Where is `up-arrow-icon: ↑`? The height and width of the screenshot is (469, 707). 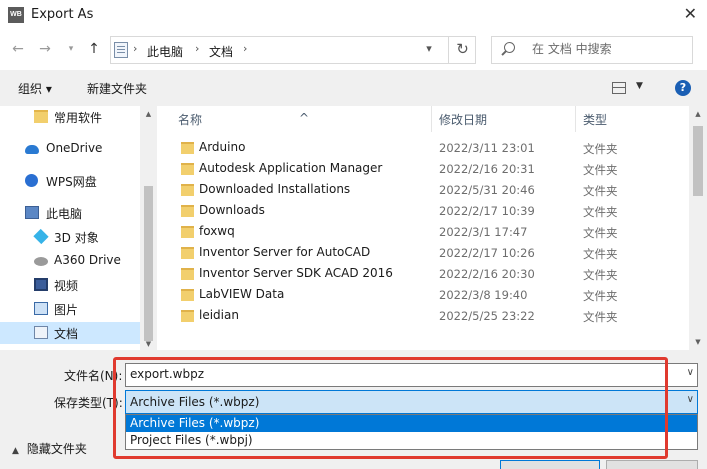
up-arrow-icon: ↑ is located at coordinates (94, 49).